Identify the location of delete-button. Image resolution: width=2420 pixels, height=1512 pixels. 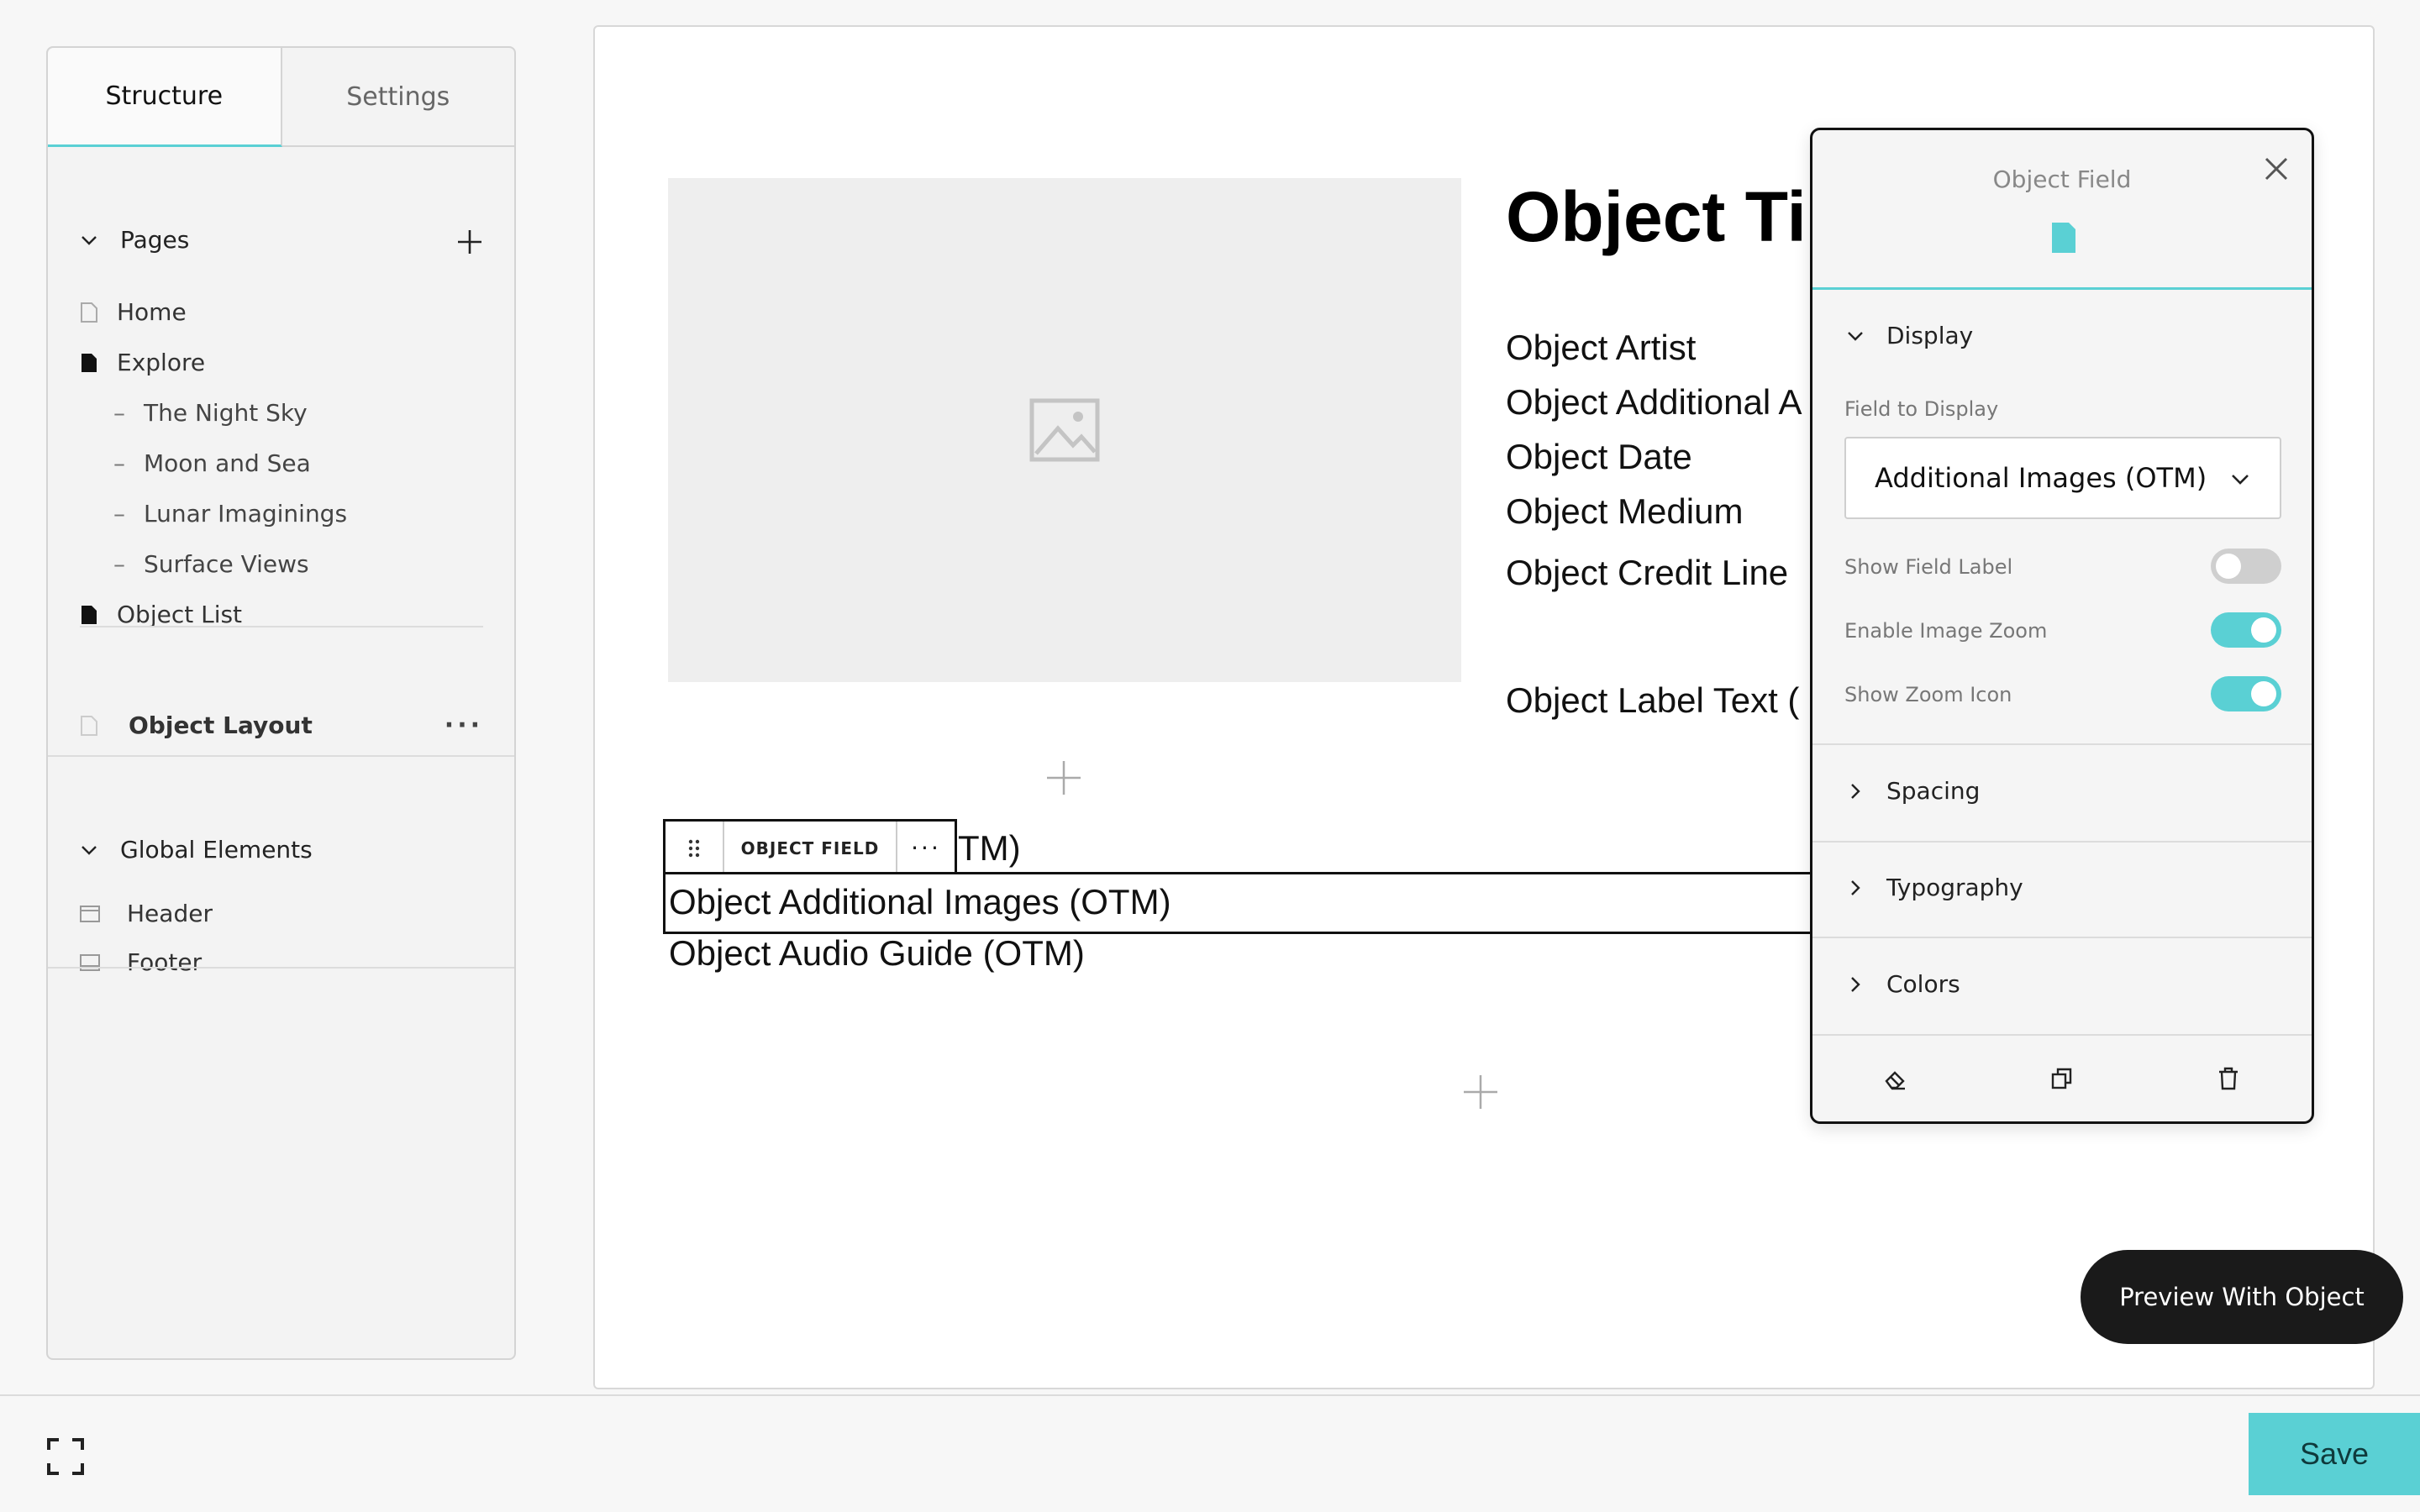
(2228, 1078).